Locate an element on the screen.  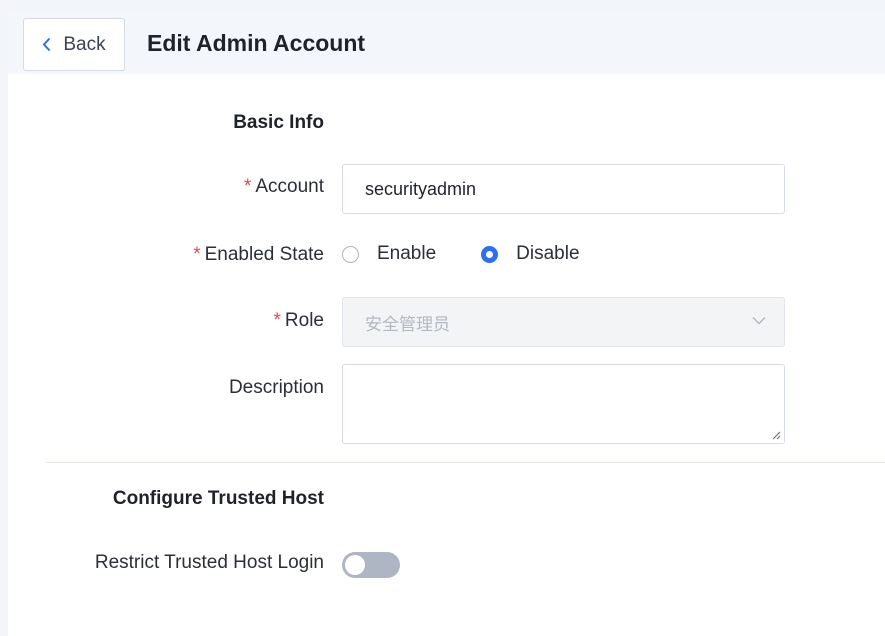
role-label: * Role is located at coordinates (298, 320).